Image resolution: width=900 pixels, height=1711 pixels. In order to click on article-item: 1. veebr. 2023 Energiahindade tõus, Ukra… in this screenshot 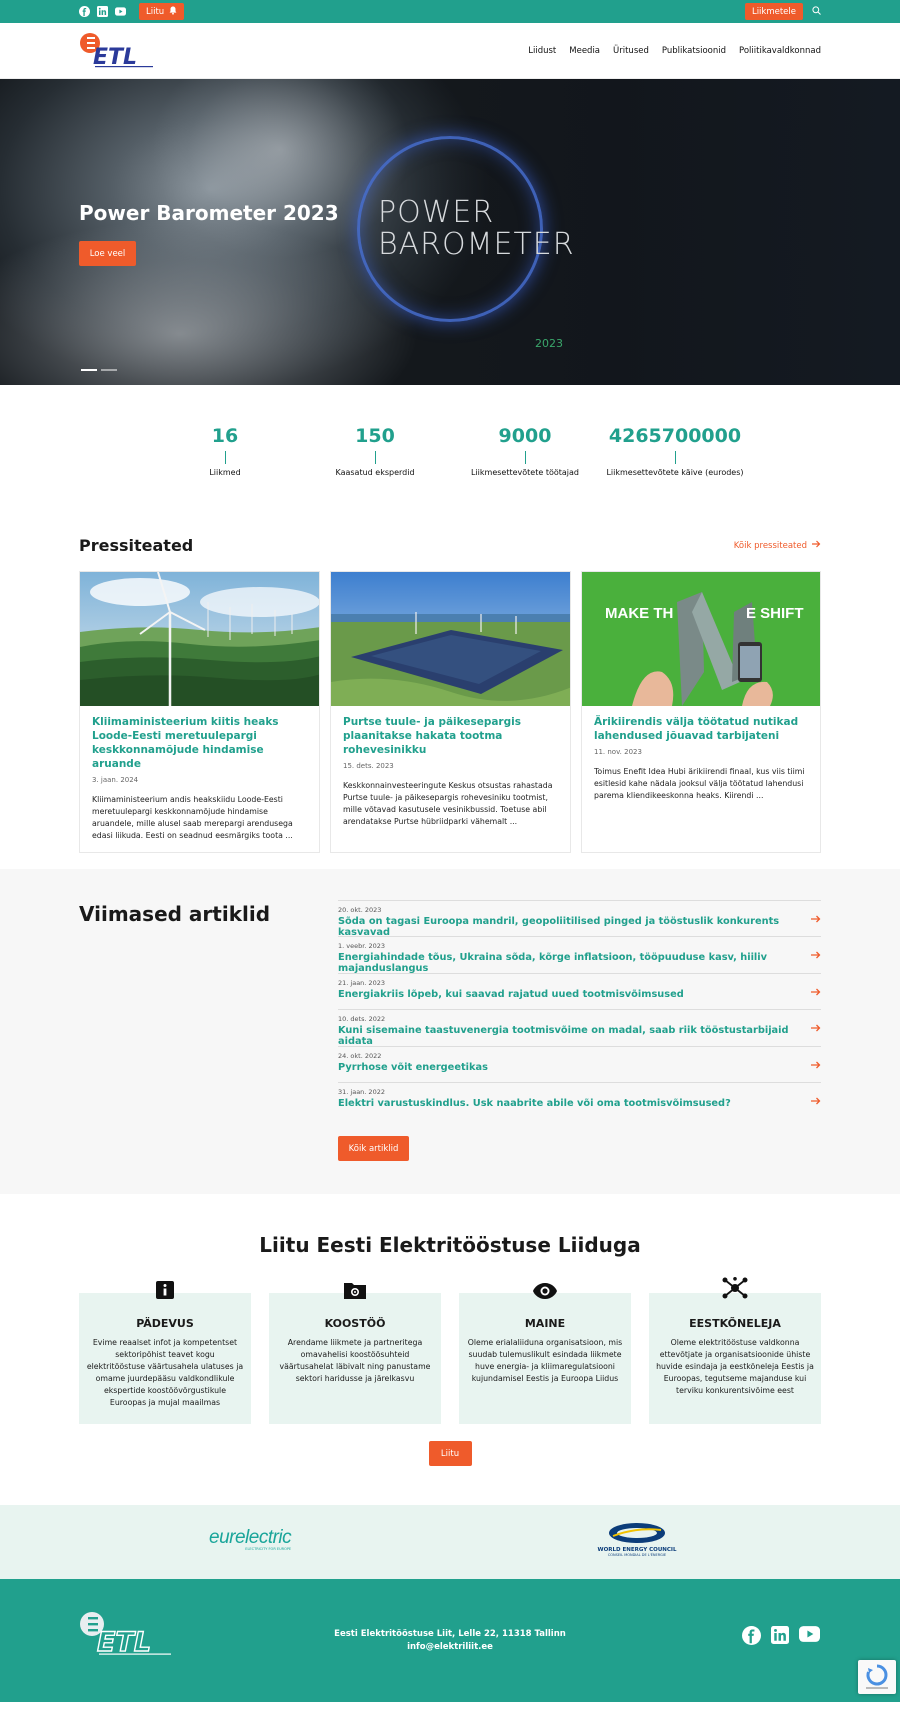, I will do `click(579, 955)`.